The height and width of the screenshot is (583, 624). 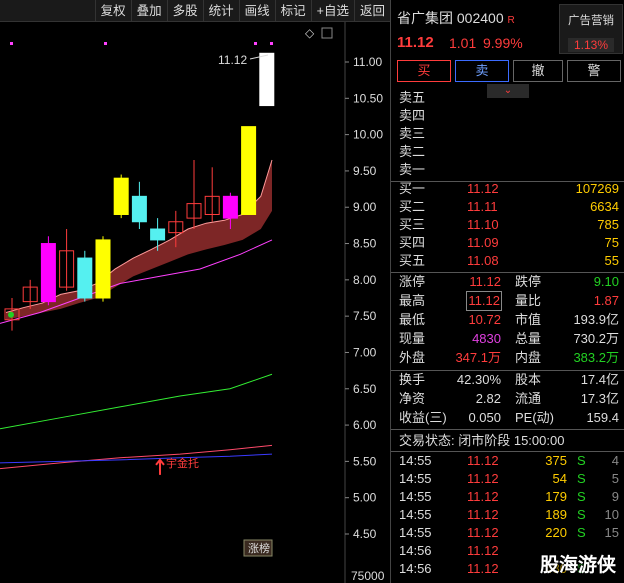 What do you see at coordinates (597, 188) in the screenshot?
I see `bid-volume: 107269` at bounding box center [597, 188].